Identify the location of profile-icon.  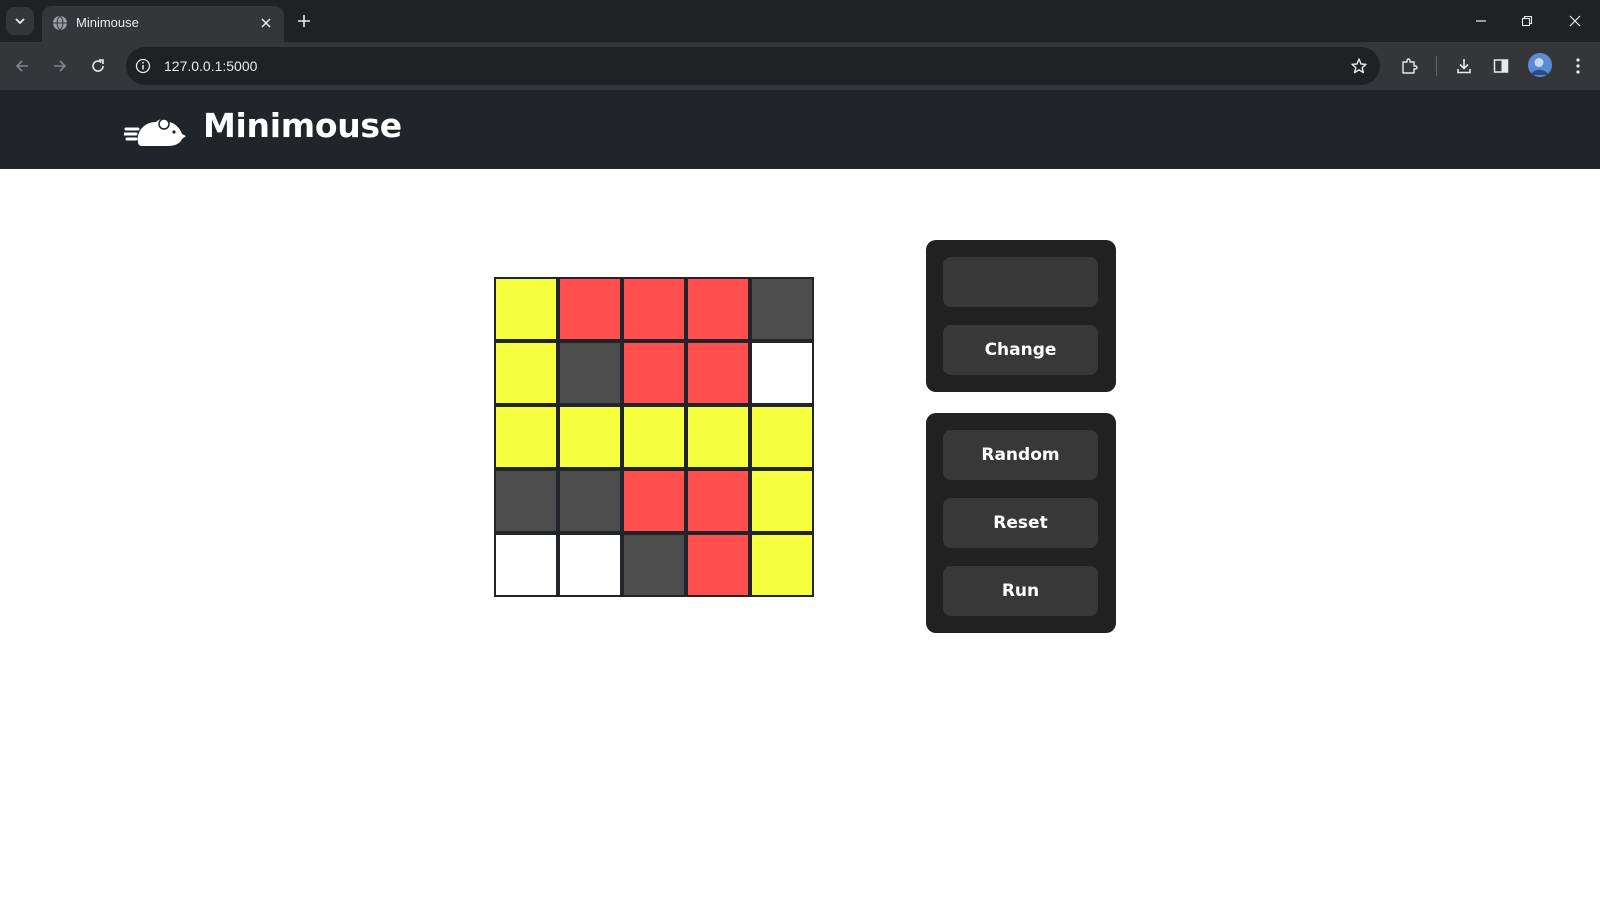
(1540, 65).